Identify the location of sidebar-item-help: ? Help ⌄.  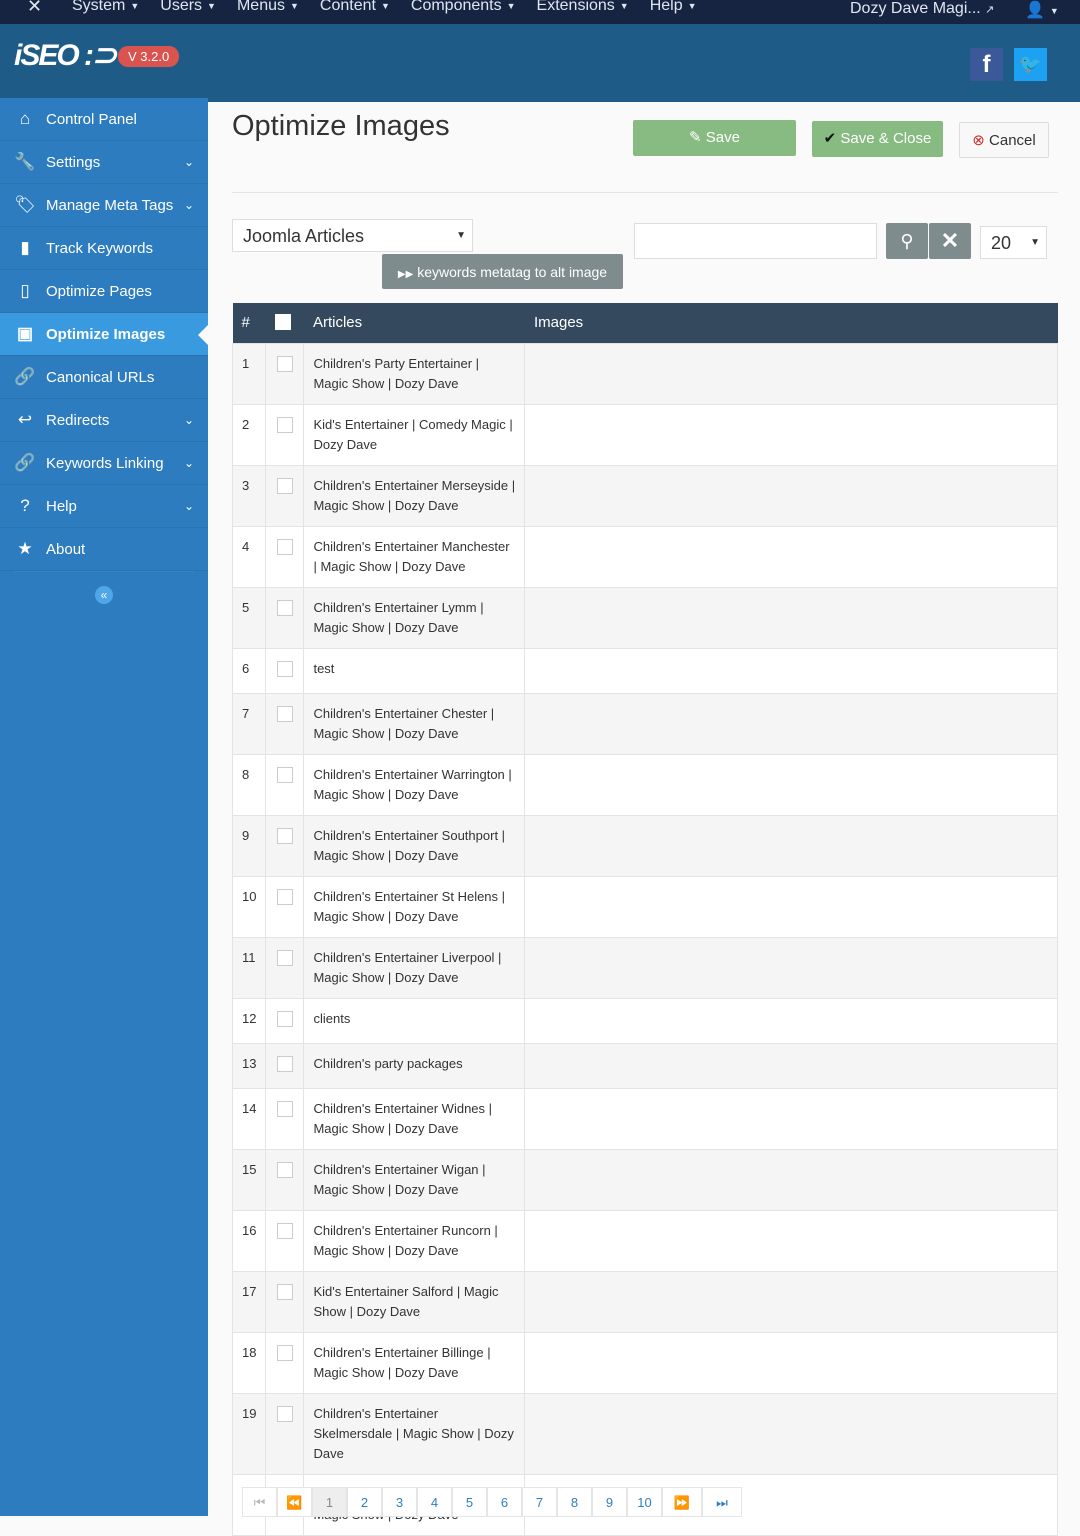
(104, 506).